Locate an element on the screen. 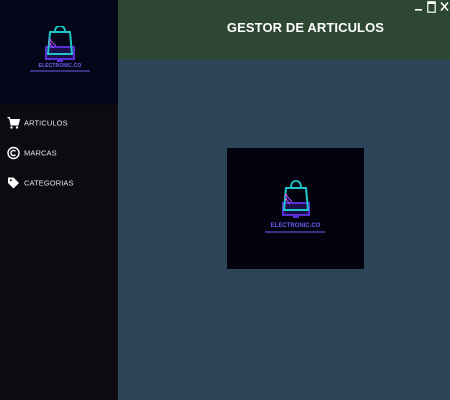 Image resolution: width=450 pixels, height=400 pixels. sidebar-logo-area: ELECTRONIC.CO is located at coordinates (59, 52).